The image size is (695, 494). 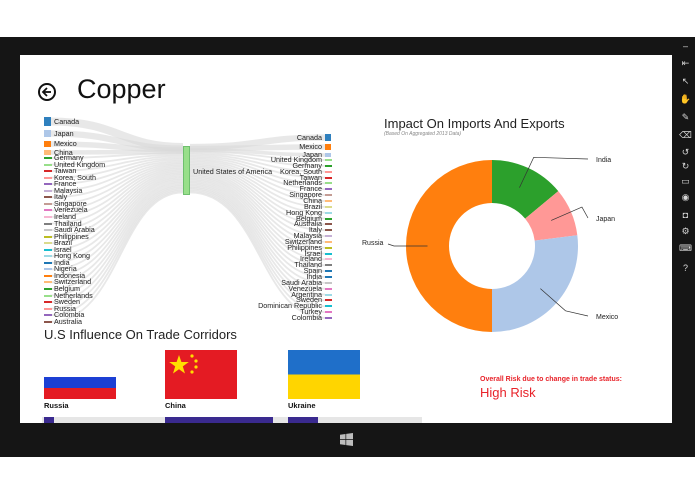 I want to click on simulator-toolbar: – ⇤ ↖ ✋ ✎ ⌫ ↺ ↻ ▭ ◉ ◘ ⚙ ⌨?, so click(x=685, y=165).